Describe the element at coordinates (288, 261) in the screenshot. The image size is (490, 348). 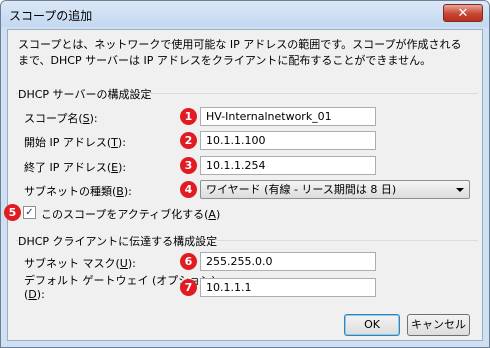
I see `subnet-mask-field: 255.255.0.0` at that location.